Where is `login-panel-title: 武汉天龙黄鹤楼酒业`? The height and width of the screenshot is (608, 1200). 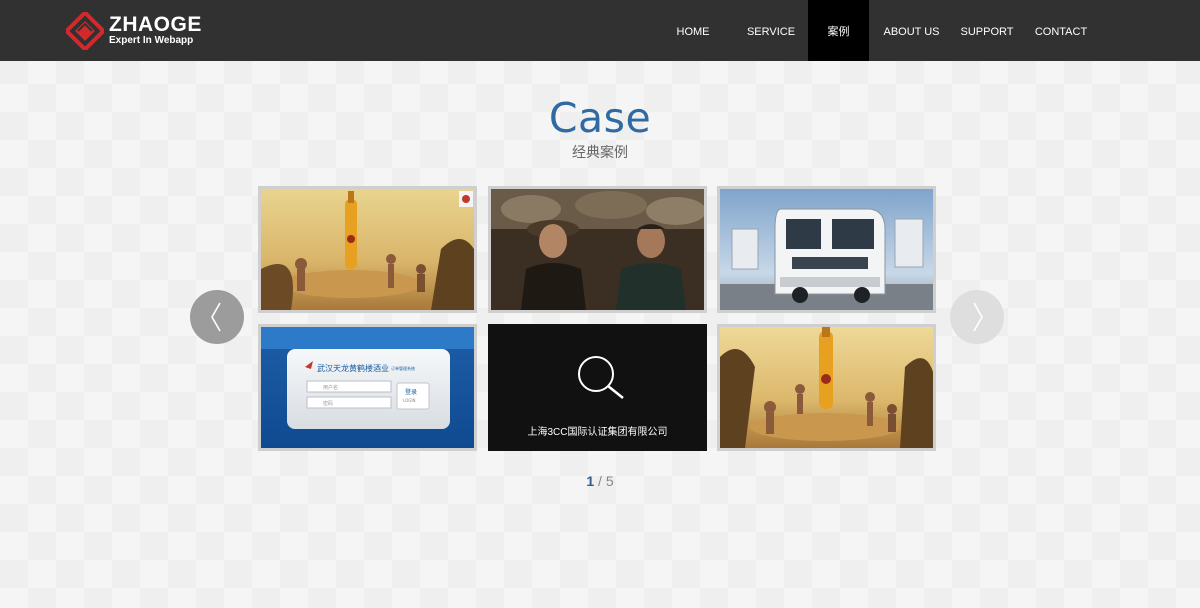
login-panel-title: 武汉天龙黄鹤楼酒业 is located at coordinates (353, 368).